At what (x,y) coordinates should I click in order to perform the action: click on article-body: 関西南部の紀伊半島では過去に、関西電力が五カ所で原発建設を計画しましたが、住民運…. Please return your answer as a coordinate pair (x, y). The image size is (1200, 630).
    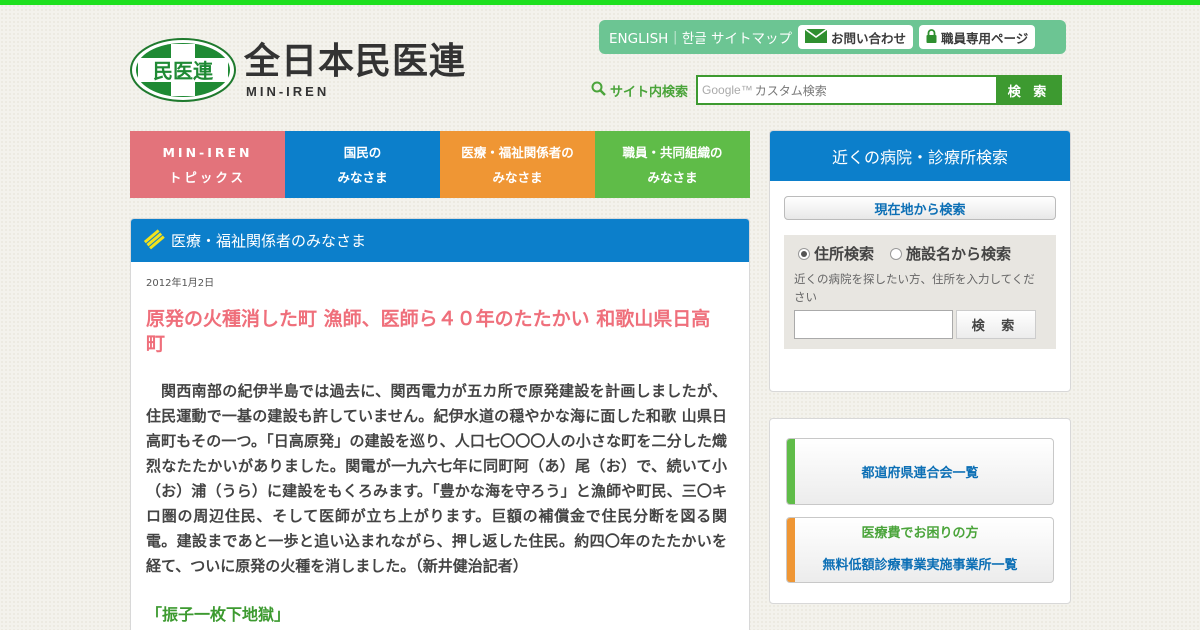
    Looking at the image, I should click on (436, 478).